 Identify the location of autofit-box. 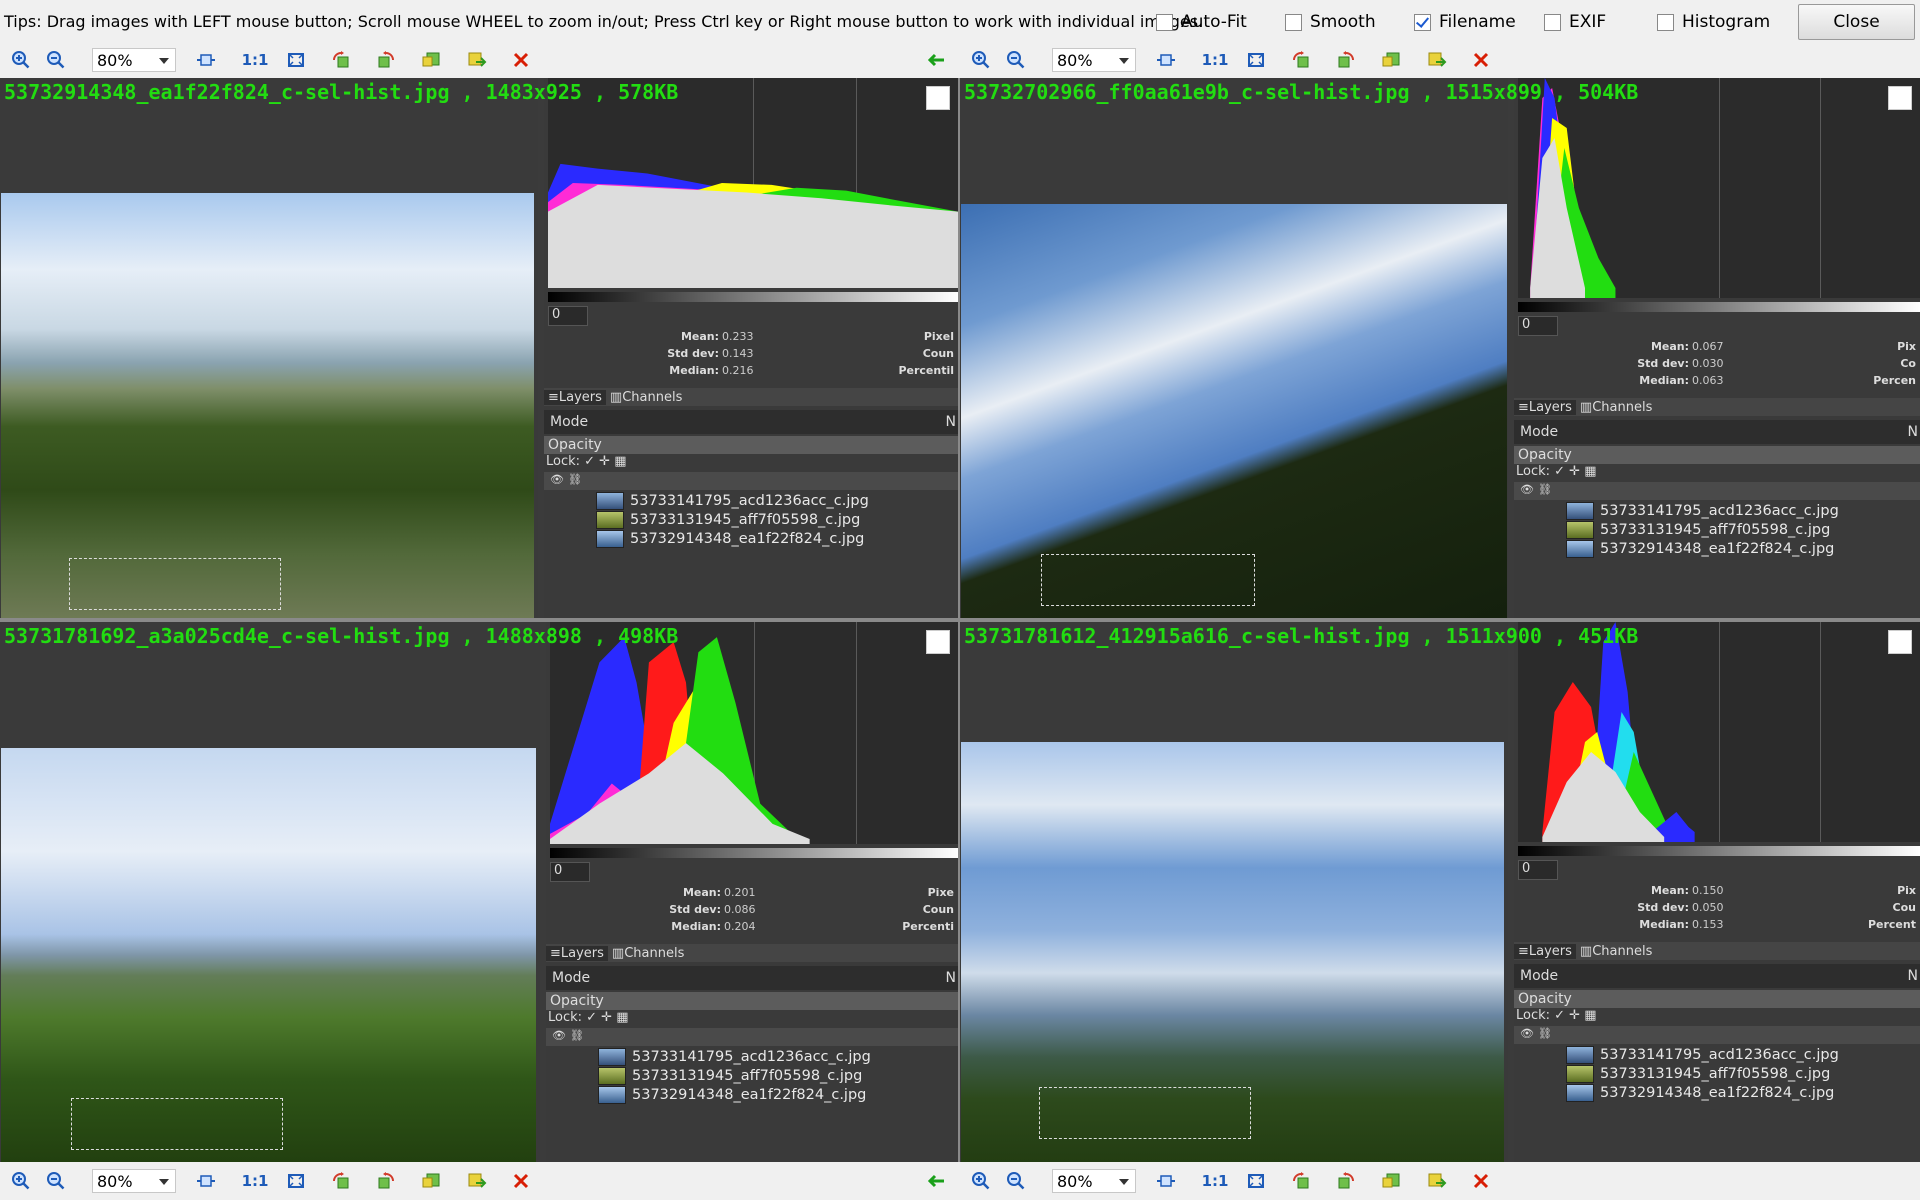
(1164, 22).